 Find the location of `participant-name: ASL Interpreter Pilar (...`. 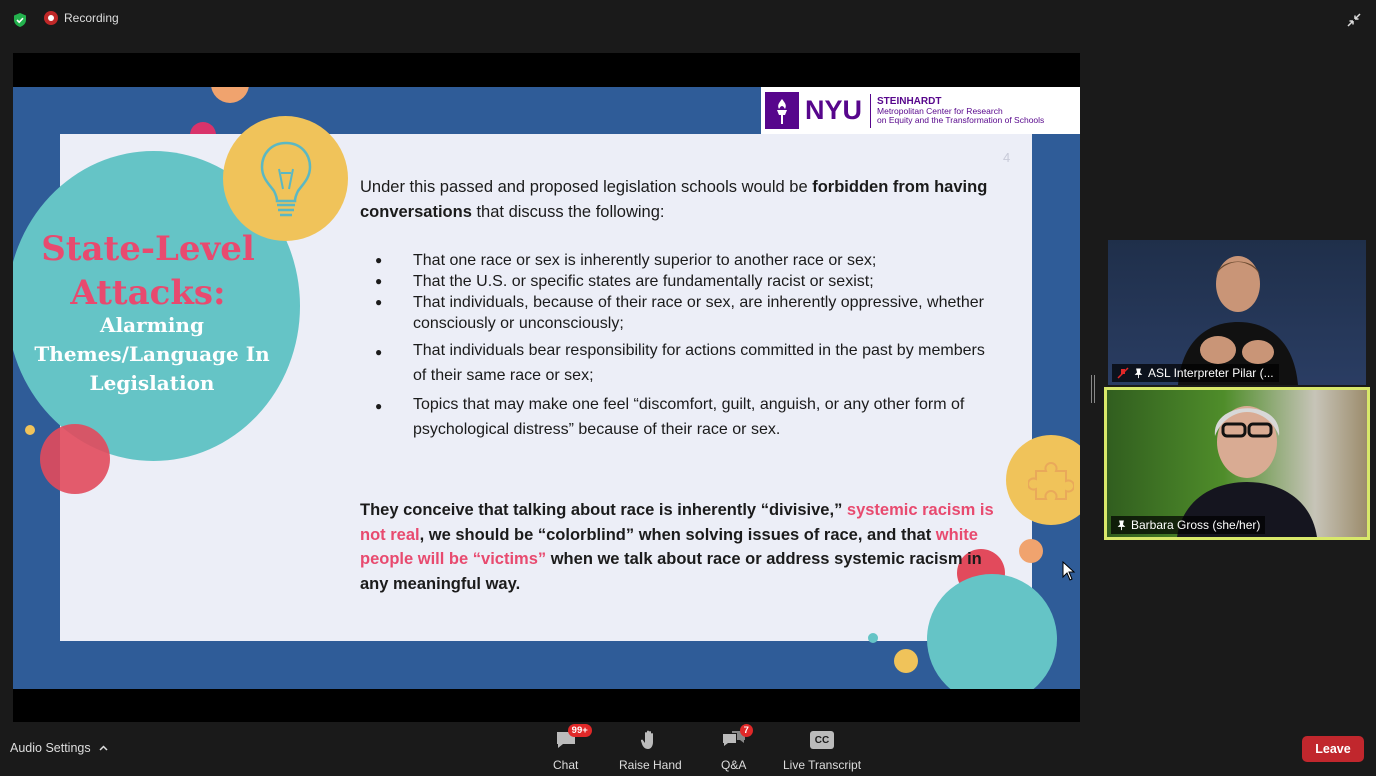

participant-name: ASL Interpreter Pilar (... is located at coordinates (1211, 373).